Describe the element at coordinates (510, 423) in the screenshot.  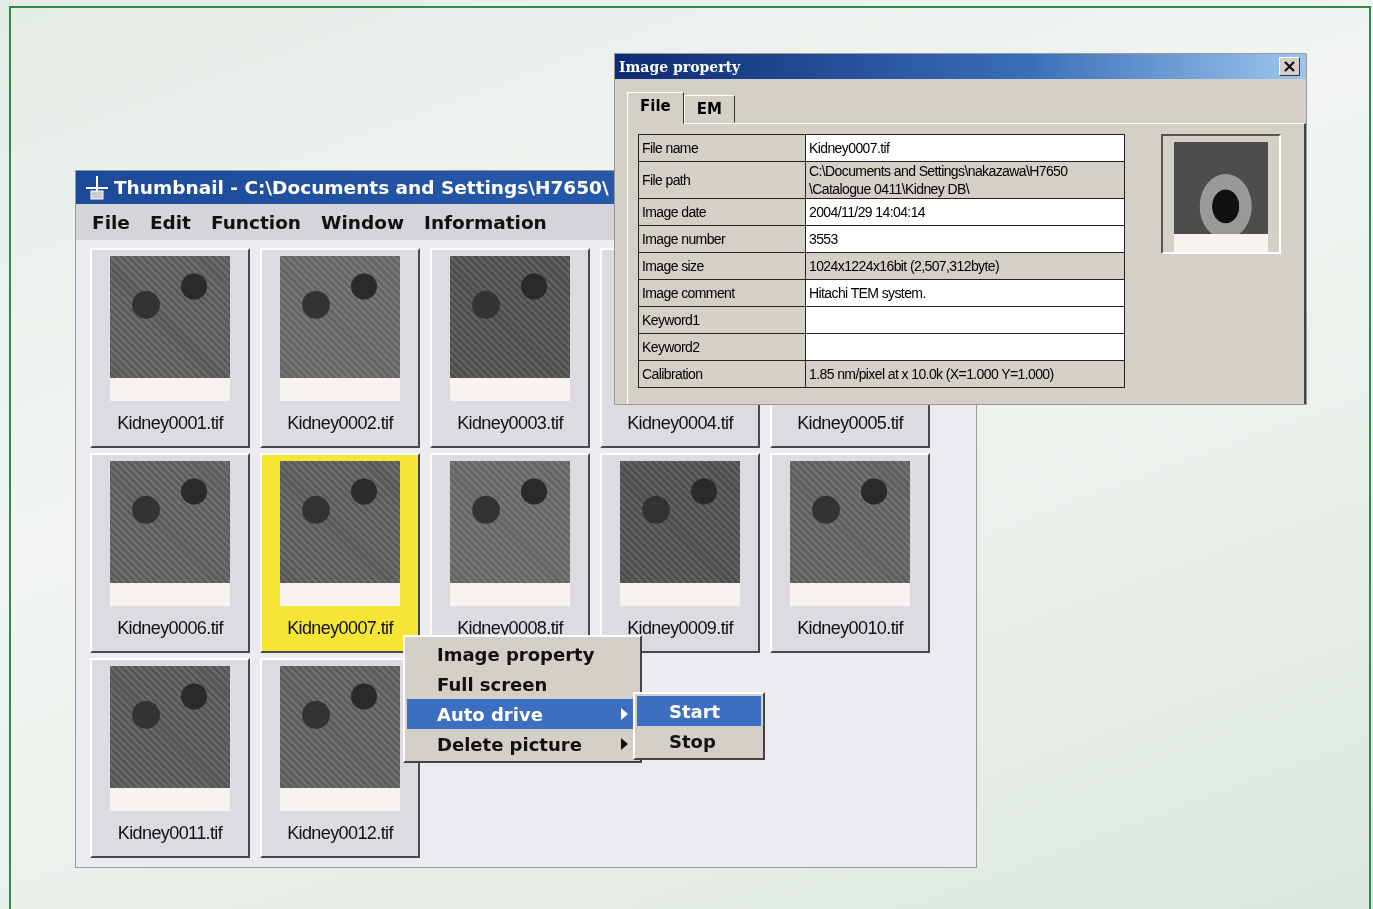
I see `thumbnail-label: Kidney0003.tif` at that location.